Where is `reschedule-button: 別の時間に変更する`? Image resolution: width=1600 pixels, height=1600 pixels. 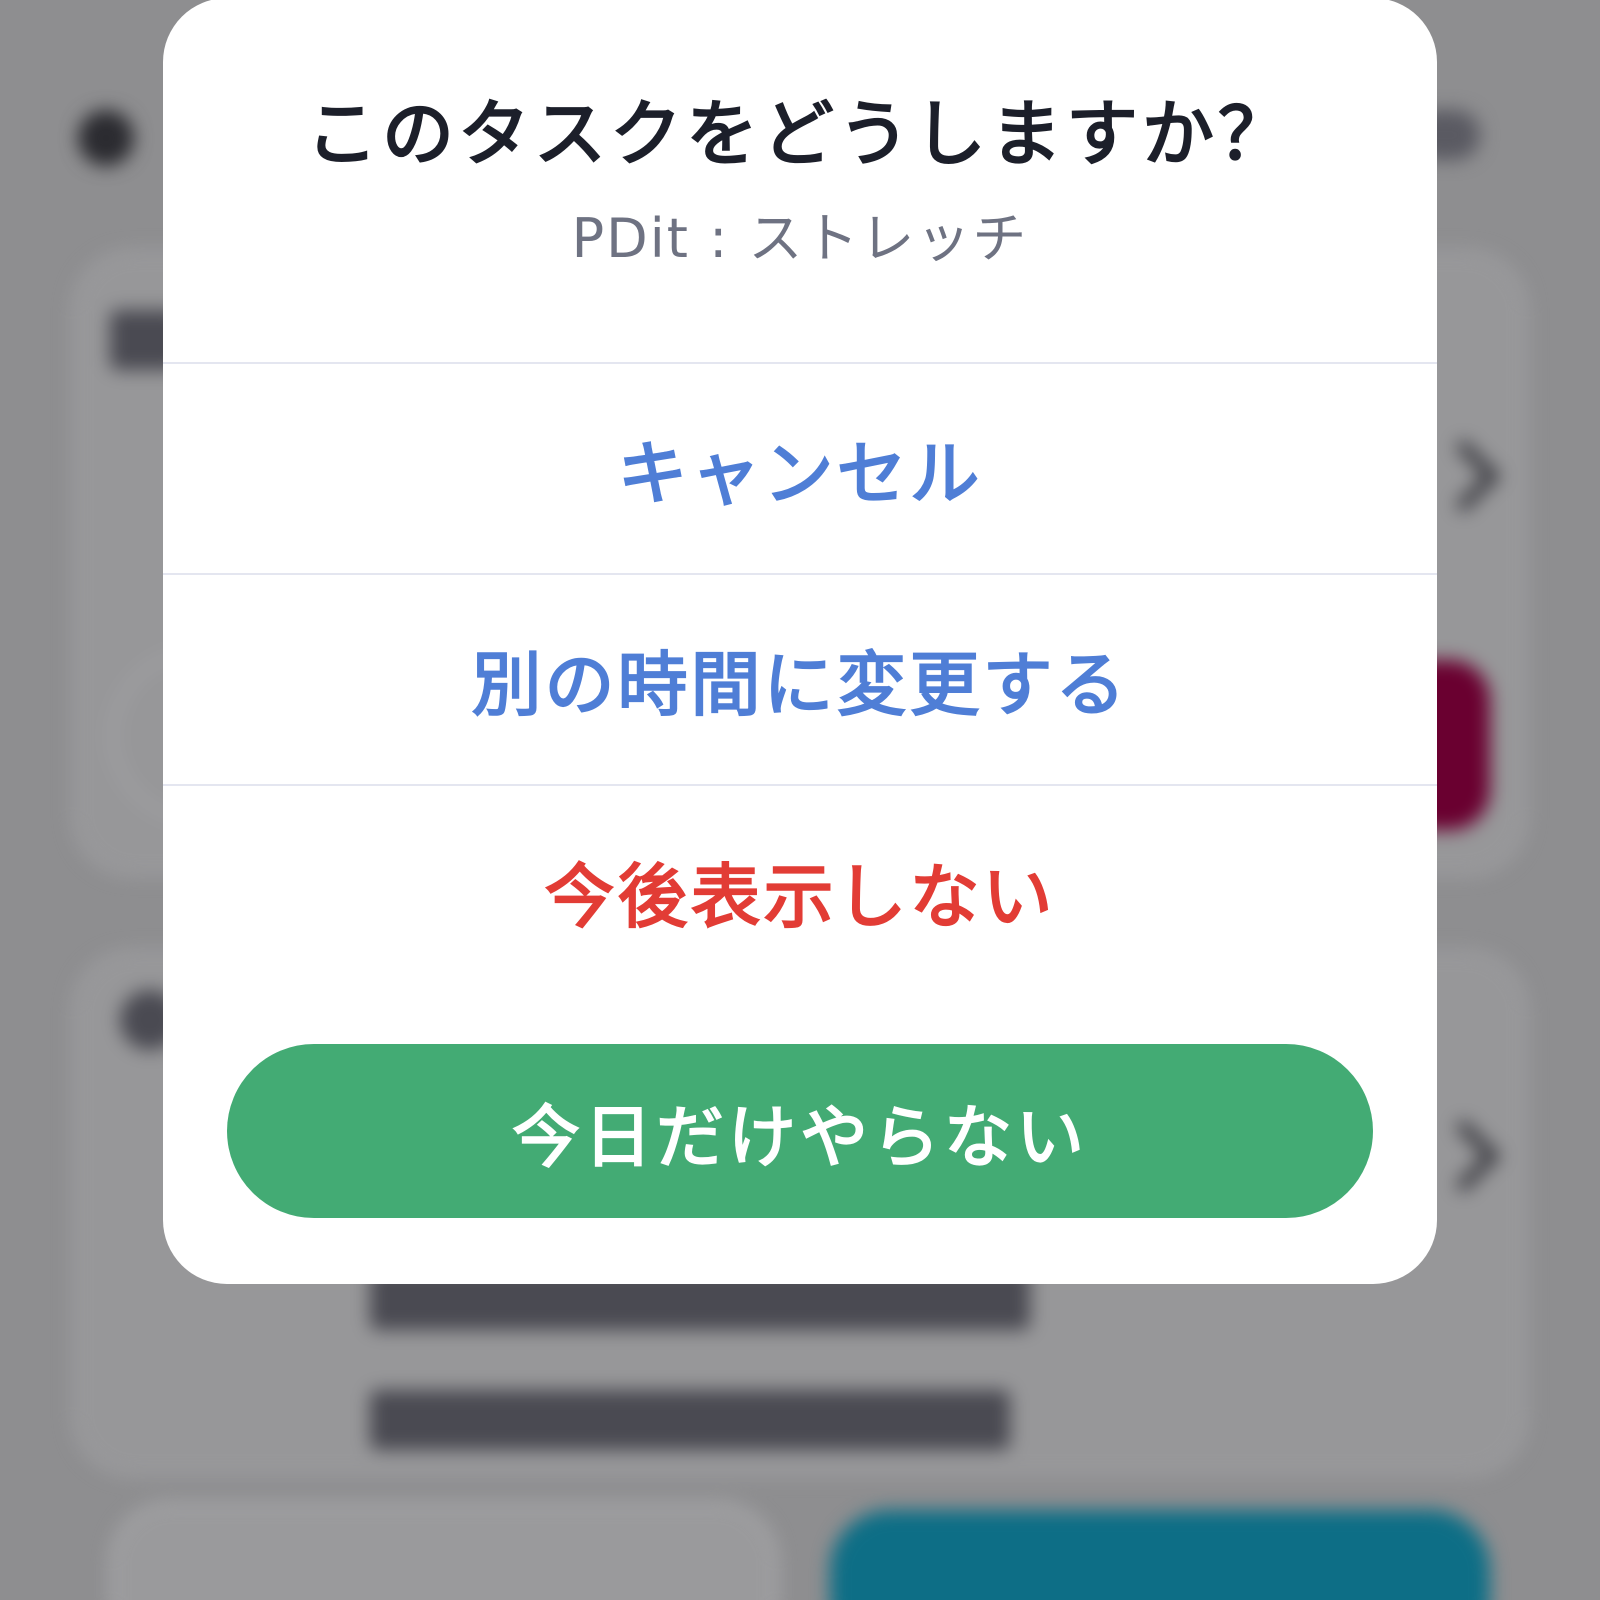
reschedule-button: 別の時間に変更する is located at coordinates (800, 680).